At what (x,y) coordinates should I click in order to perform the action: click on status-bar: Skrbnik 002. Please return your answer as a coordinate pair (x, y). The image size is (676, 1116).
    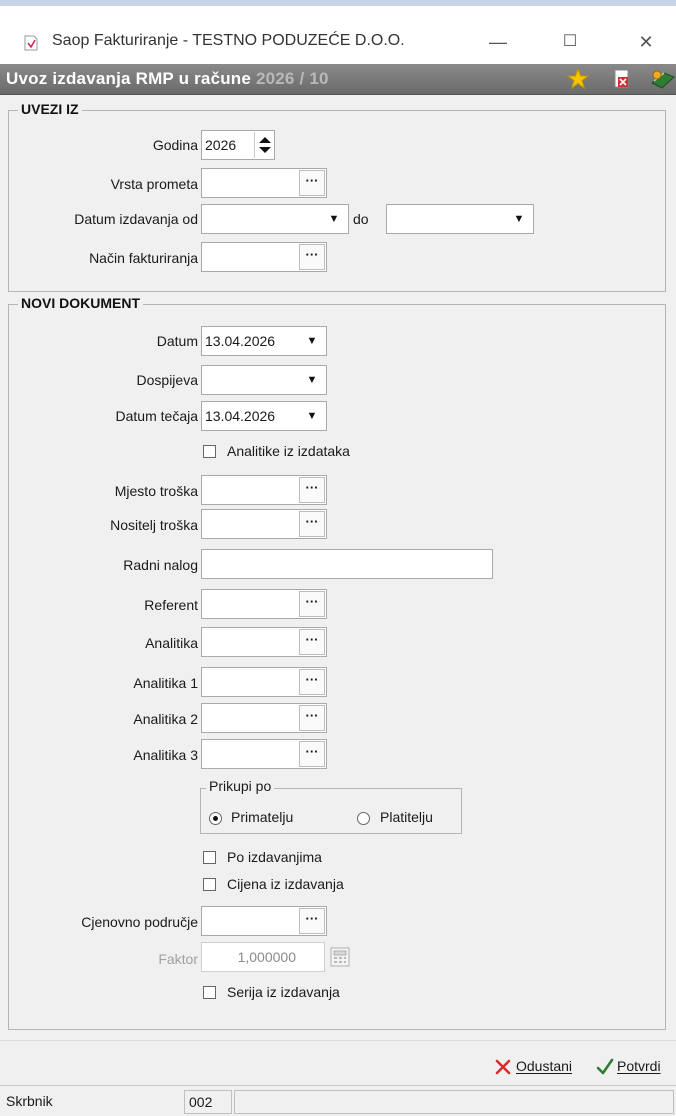
    Looking at the image, I should click on (338, 1100).